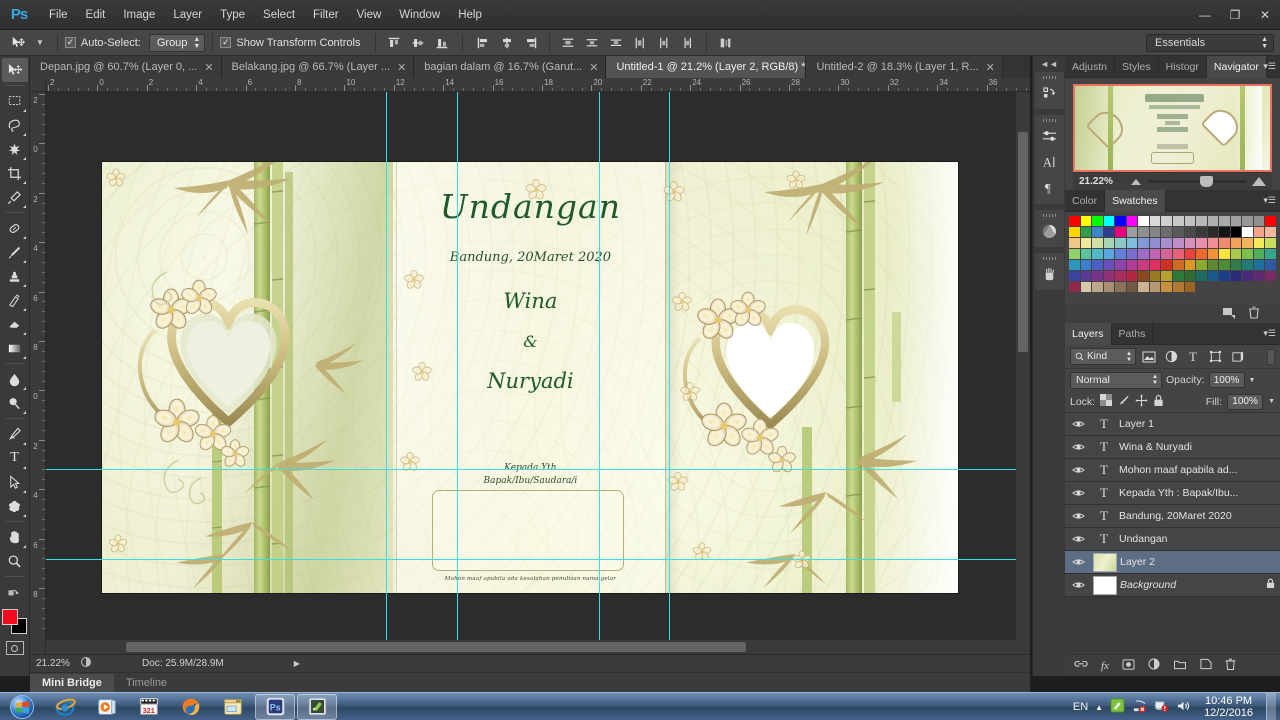 The height and width of the screenshot is (720, 1280). Describe the element at coordinates (297, 663) in the screenshot. I see `status-expand-arrow-icon: ▶` at that location.